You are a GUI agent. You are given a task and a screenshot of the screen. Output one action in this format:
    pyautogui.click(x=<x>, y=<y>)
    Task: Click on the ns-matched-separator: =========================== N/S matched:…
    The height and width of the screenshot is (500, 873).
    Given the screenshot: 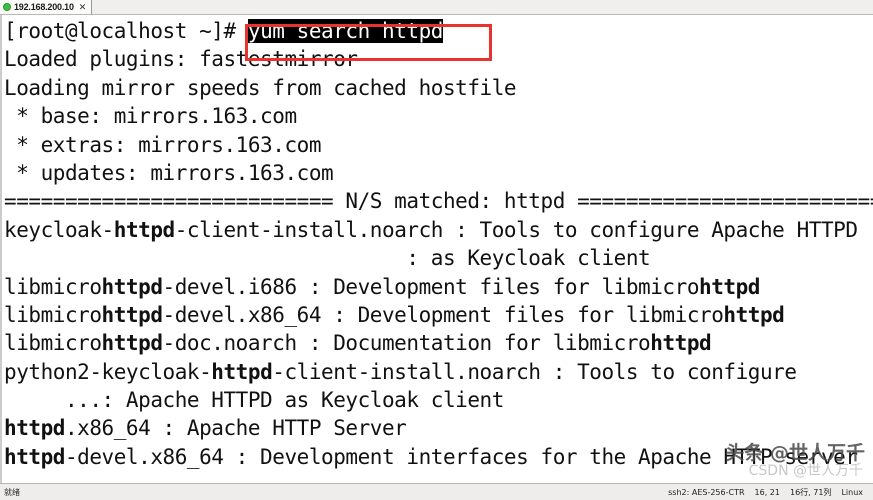 What is the action you would take?
    pyautogui.click(x=438, y=201)
    